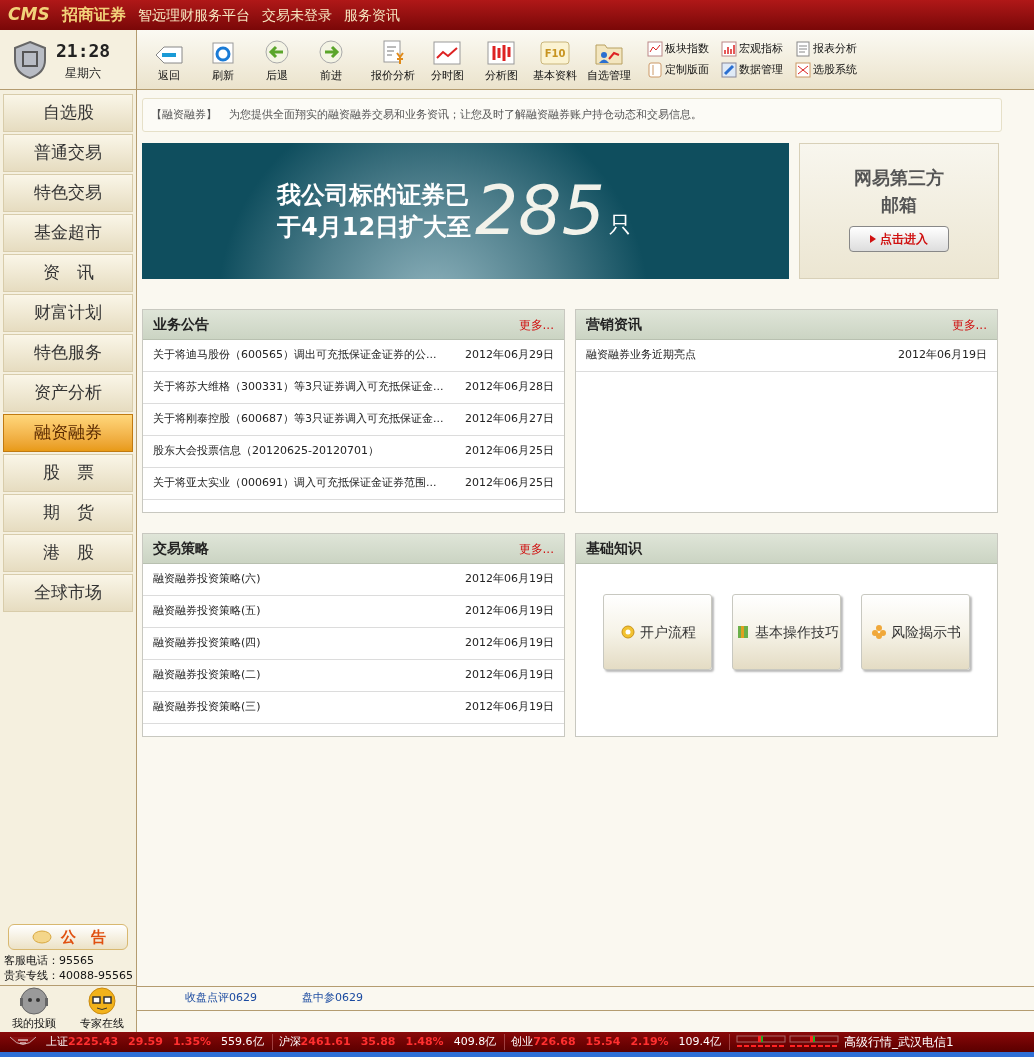 This screenshot has height=1057, width=1034. What do you see at coordinates (619, 225) in the screenshot?
I see `banner-unit: 只` at bounding box center [619, 225].